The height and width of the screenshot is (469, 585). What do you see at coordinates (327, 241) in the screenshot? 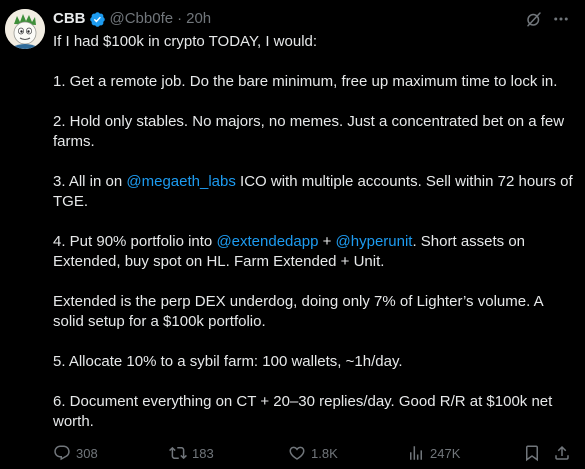
I see `tweet-point-4-plus: +` at bounding box center [327, 241].